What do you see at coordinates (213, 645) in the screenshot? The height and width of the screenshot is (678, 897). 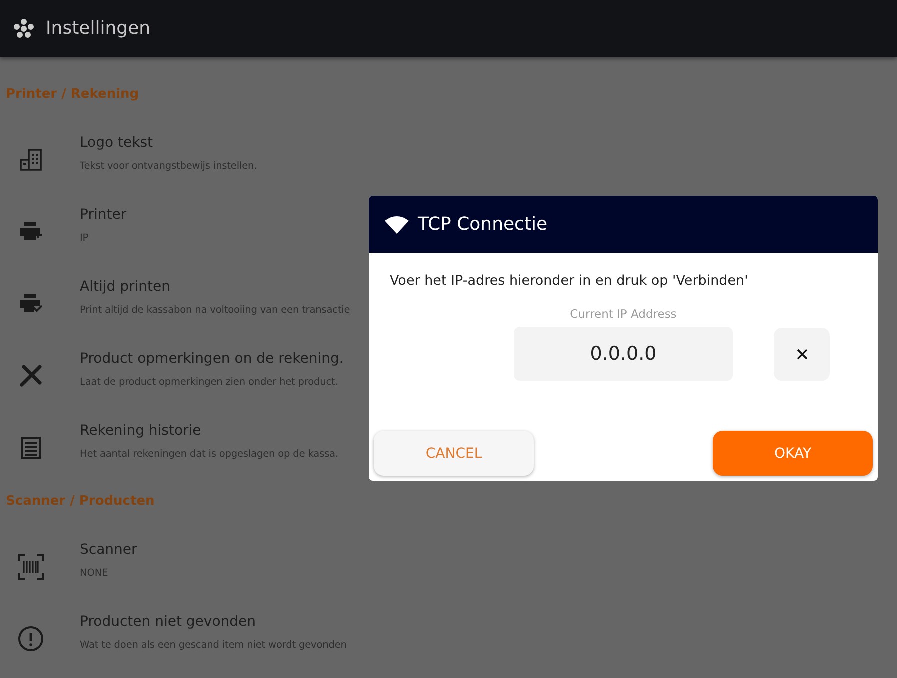 I see `item-description: Wat te doen als een gescand item niet wordt gevonden` at bounding box center [213, 645].